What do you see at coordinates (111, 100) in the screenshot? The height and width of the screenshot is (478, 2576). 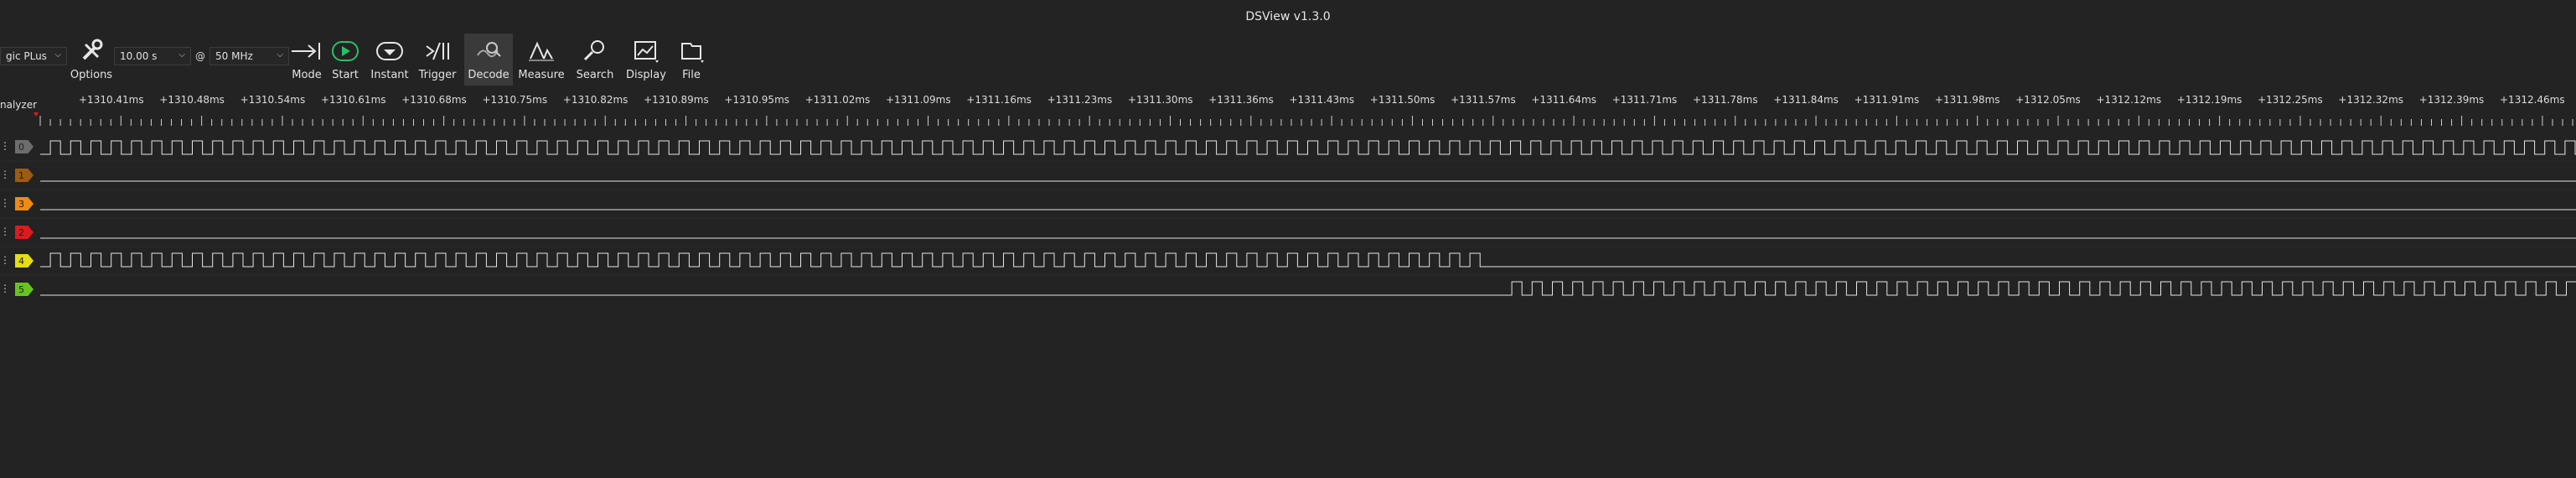 I see `ruler-tick-label: +1310.41ms` at bounding box center [111, 100].